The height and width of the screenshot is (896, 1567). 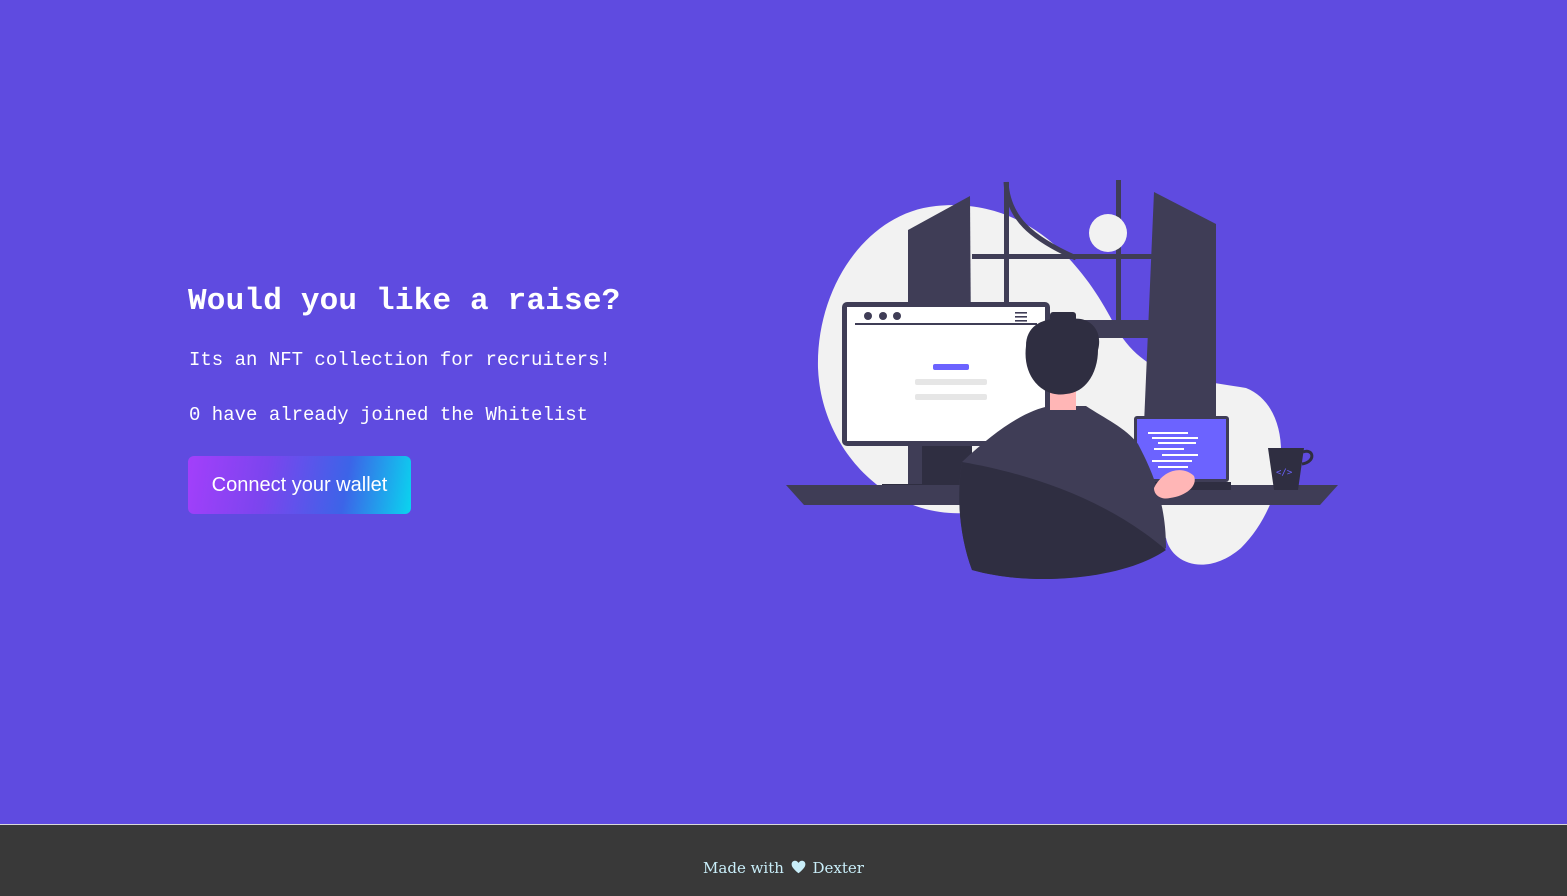 I want to click on whitelist-status: 0 have already joined the Whitelist, so click(x=448, y=415).